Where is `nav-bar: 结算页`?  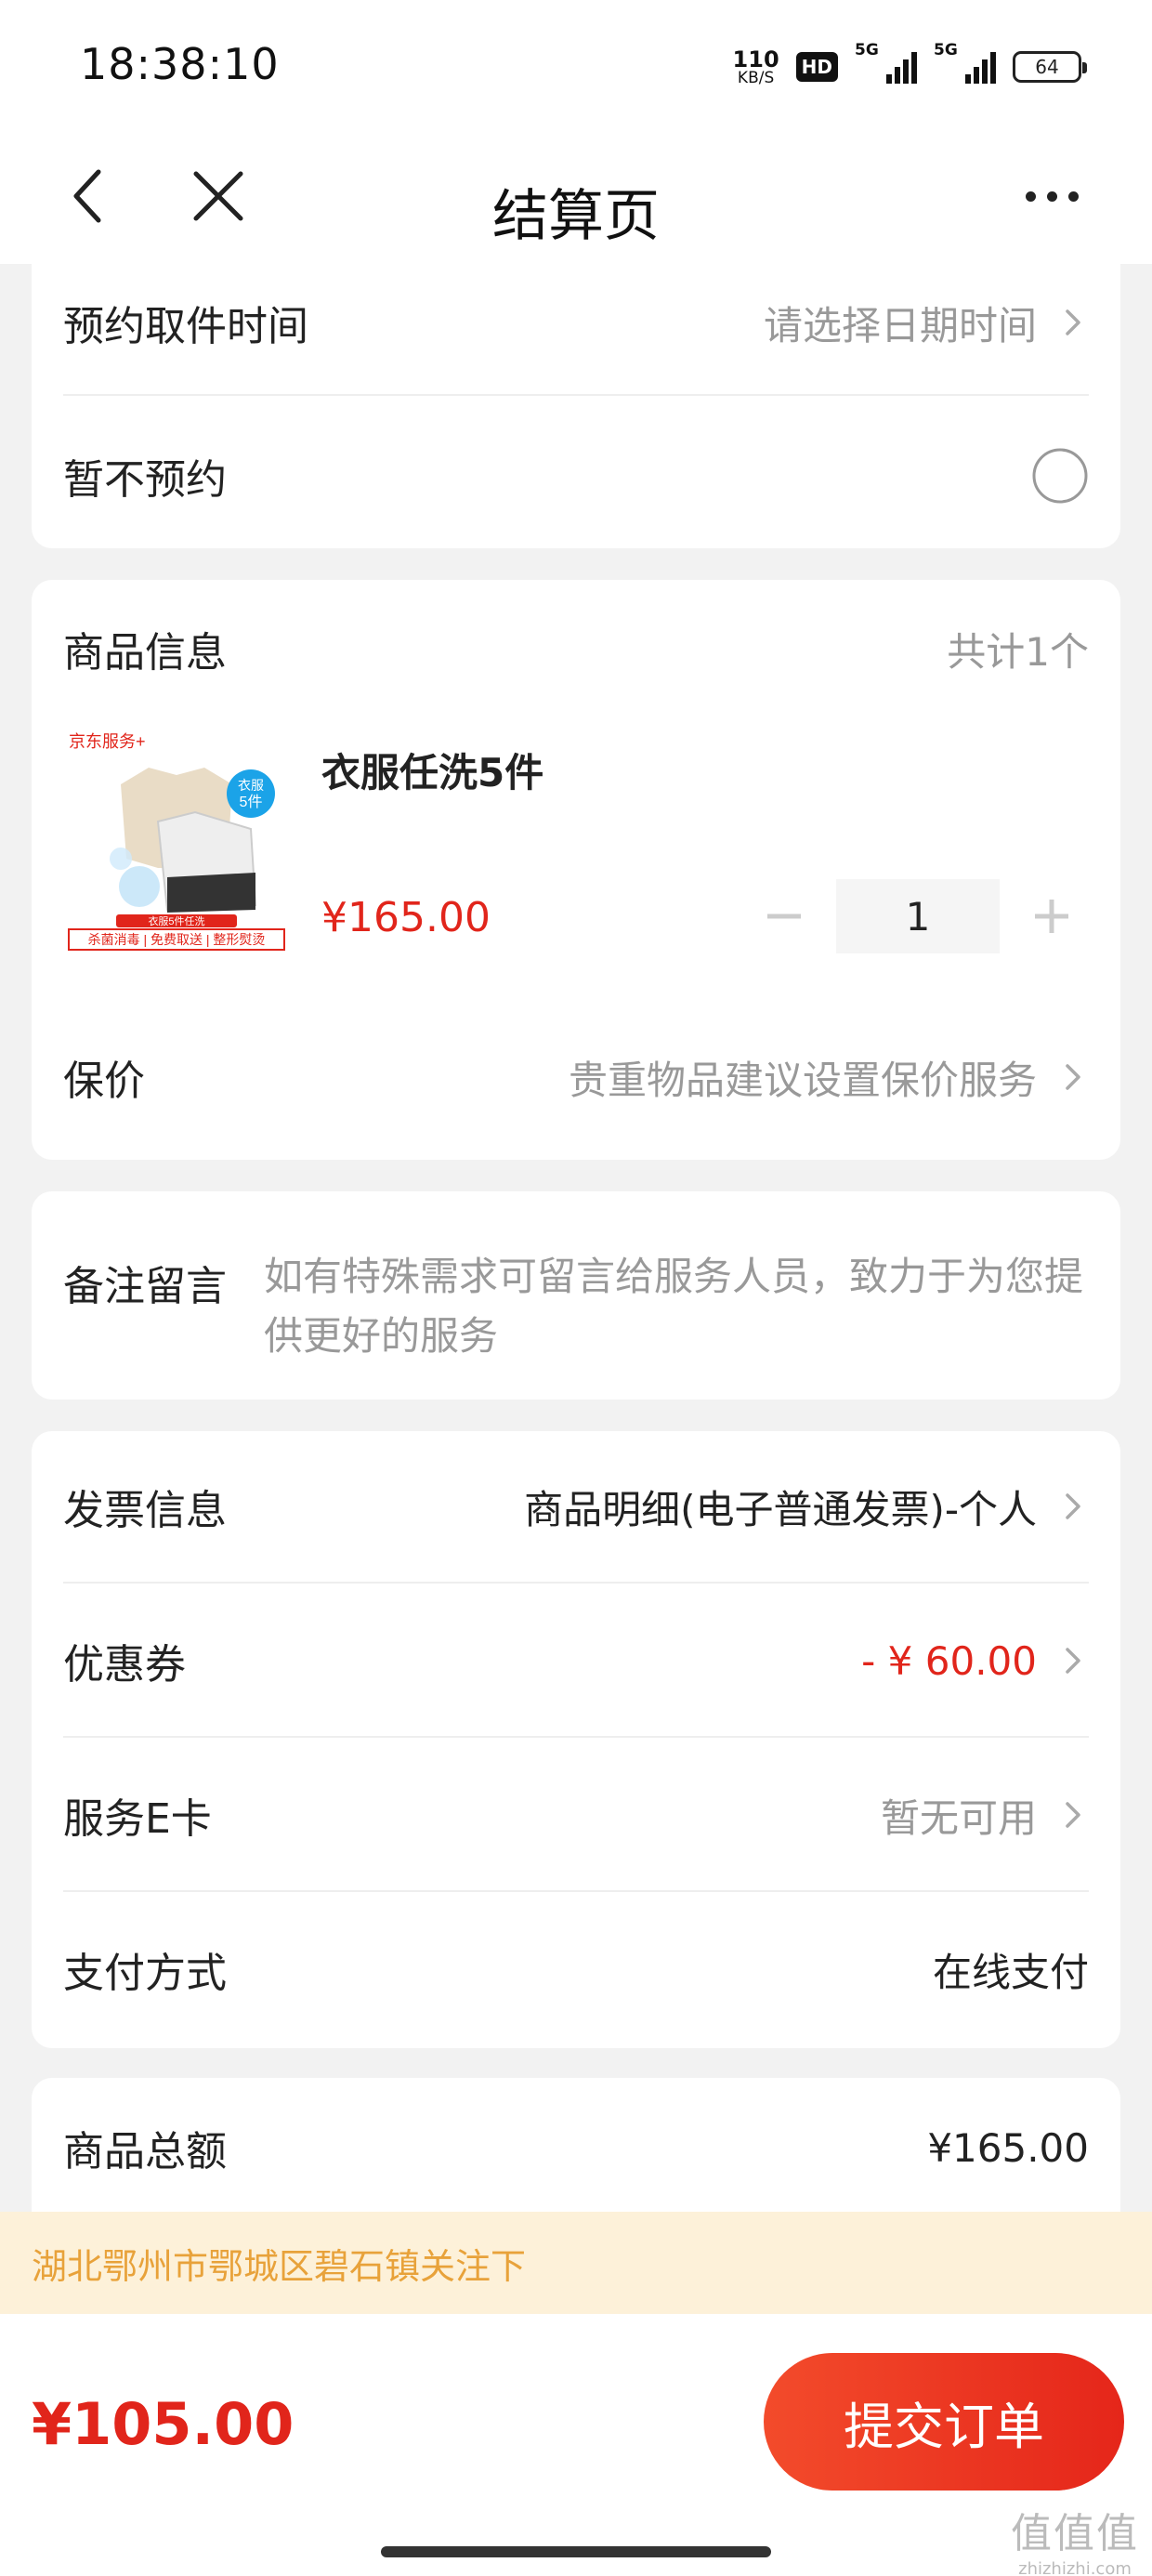
nav-bar: 结算页 is located at coordinates (576, 197).